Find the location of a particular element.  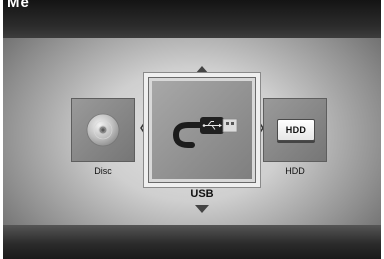

top-bar: Me is located at coordinates (192, 19).